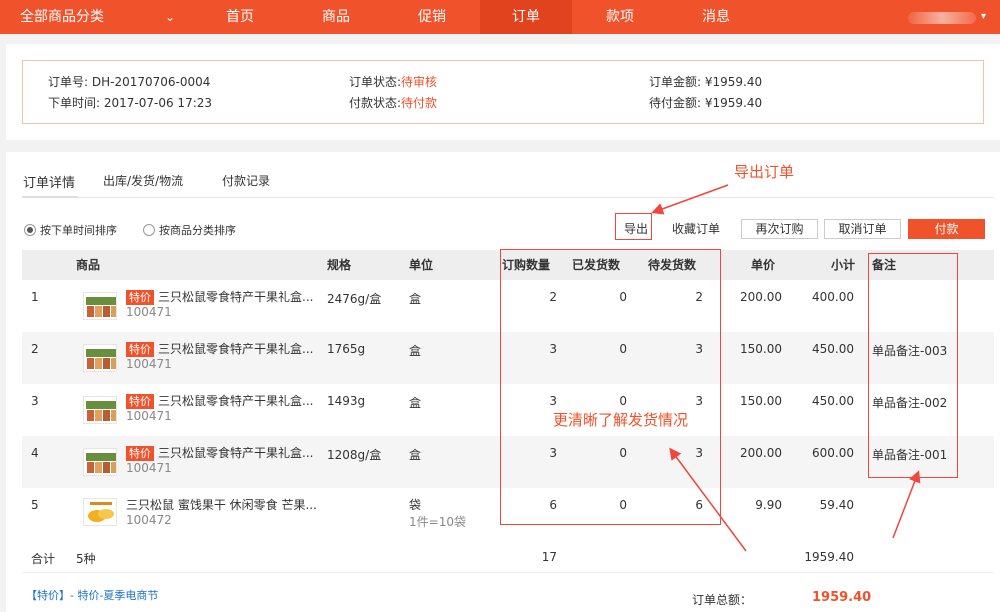 Image resolution: width=1000 pixels, height=612 pixels. Describe the element at coordinates (240, 17) in the screenshot. I see `nav-home: 首页` at that location.